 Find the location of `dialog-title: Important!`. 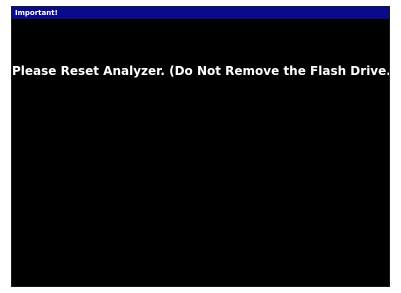

dialog-title: Important! is located at coordinates (36, 12).